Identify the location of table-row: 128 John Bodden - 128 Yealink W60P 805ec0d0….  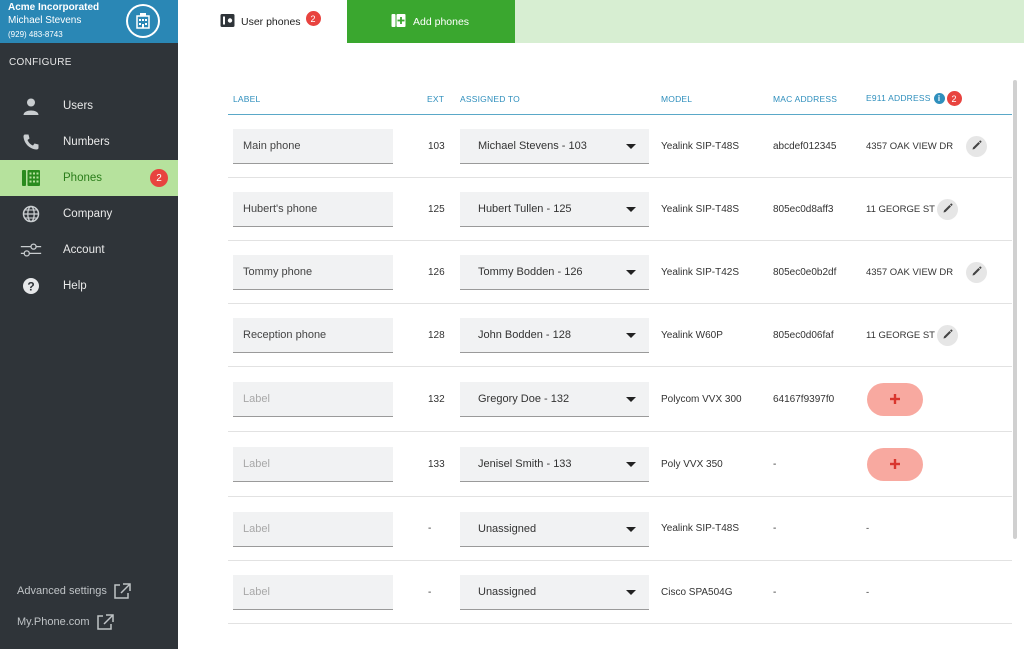
(620, 335).